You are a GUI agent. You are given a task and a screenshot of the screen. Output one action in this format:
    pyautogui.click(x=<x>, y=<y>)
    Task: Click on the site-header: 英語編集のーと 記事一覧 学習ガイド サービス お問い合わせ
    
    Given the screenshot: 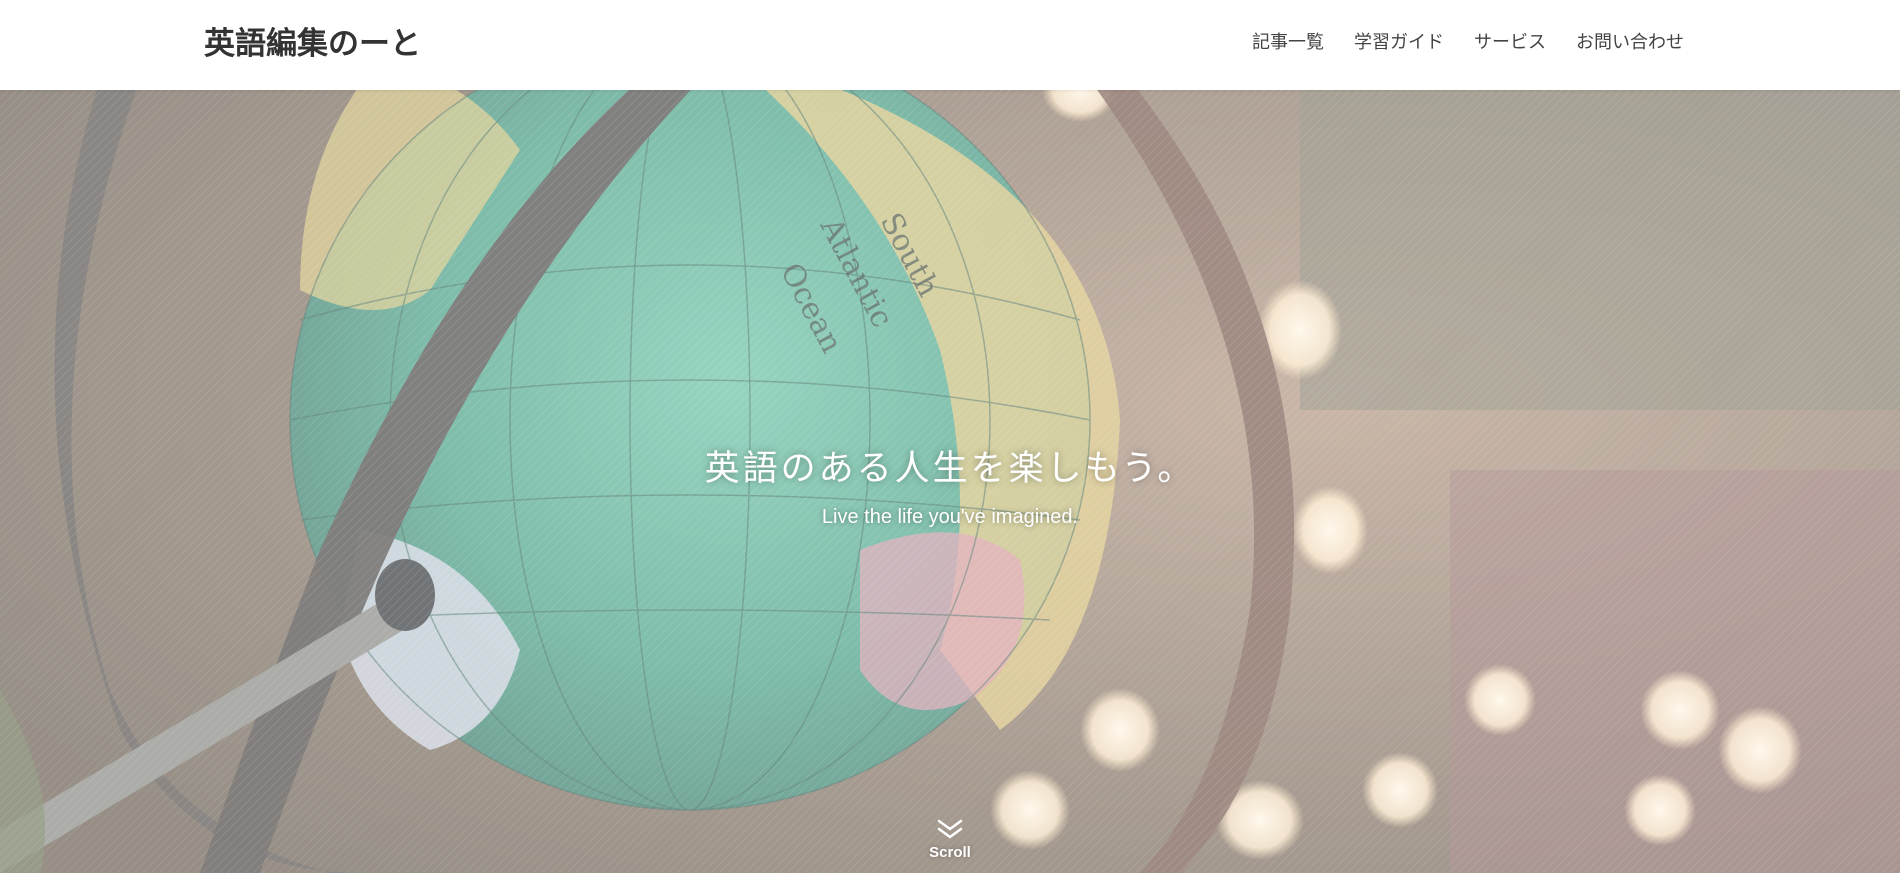 What is the action you would take?
    pyautogui.click(x=950, y=45)
    